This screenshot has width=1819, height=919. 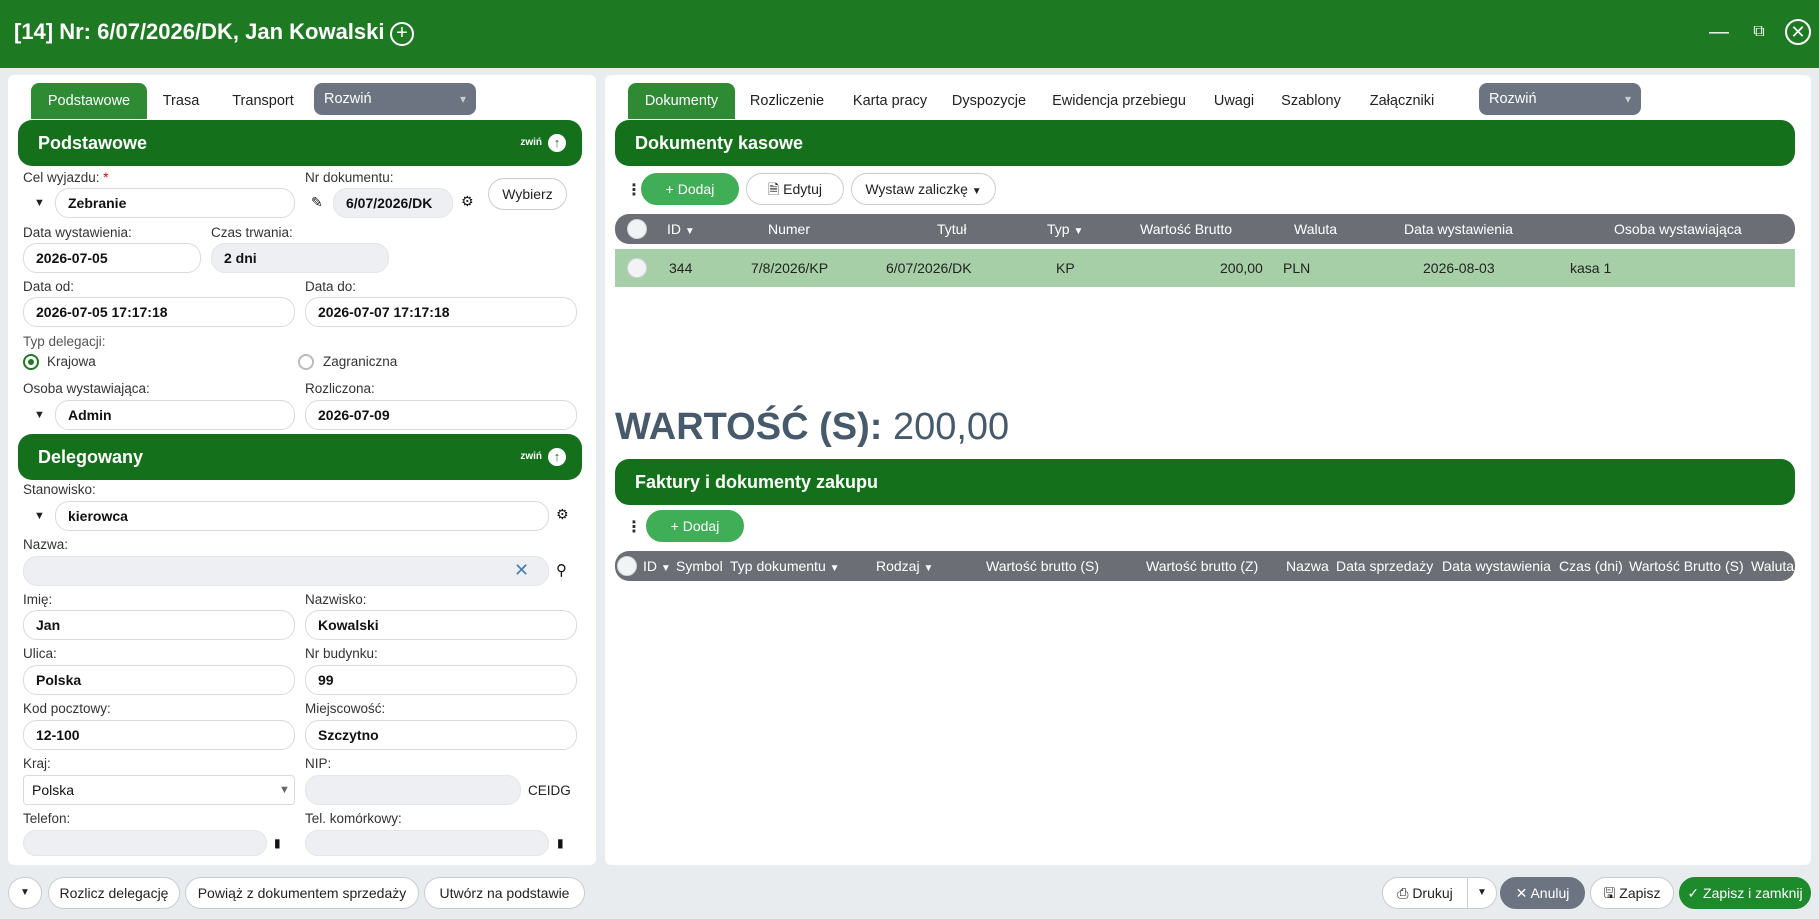 What do you see at coordinates (441, 625) in the screenshot?
I see `nazwisko-input: Kowalski` at bounding box center [441, 625].